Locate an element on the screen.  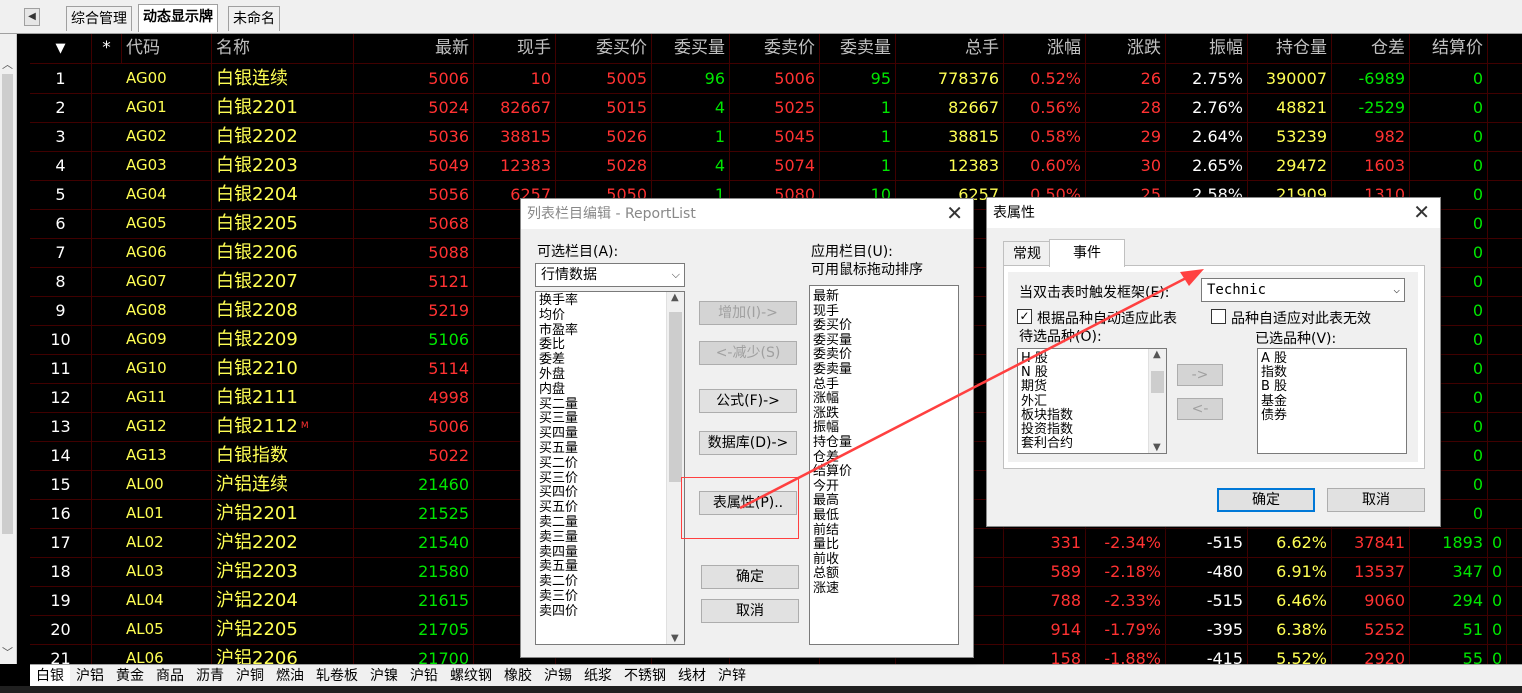
list-item: 买四量 is located at coordinates (601, 434).